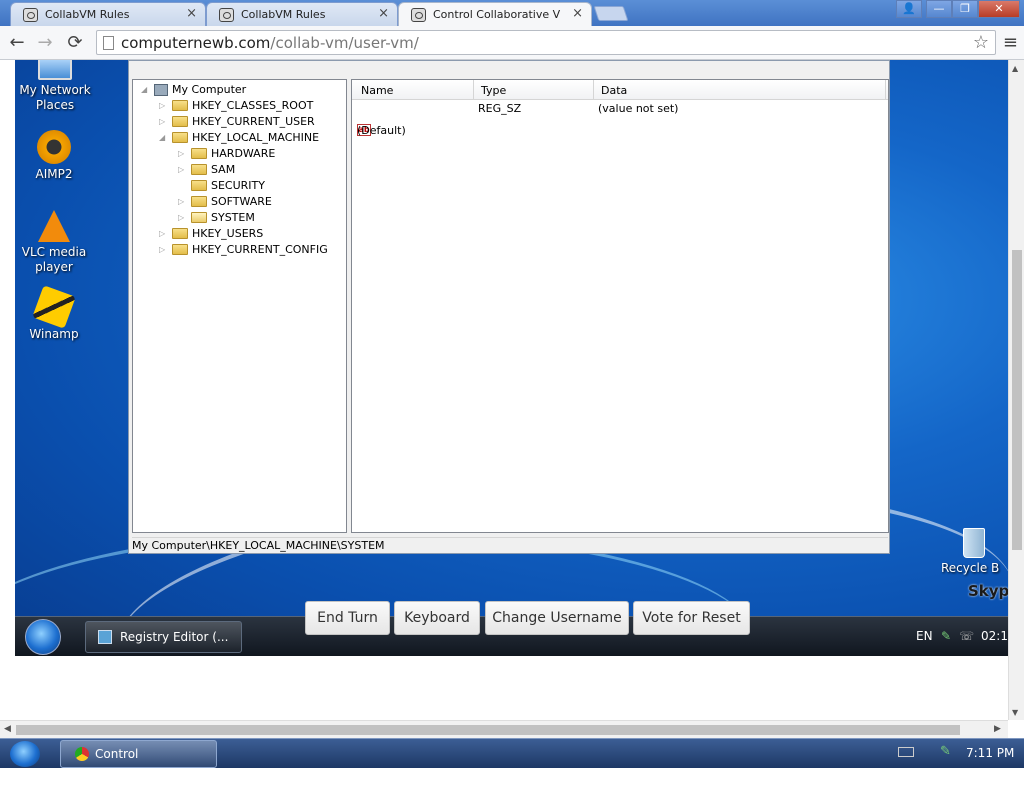 The height and width of the screenshot is (793, 1024). I want to click on network-places-icon, so click(55, 70).